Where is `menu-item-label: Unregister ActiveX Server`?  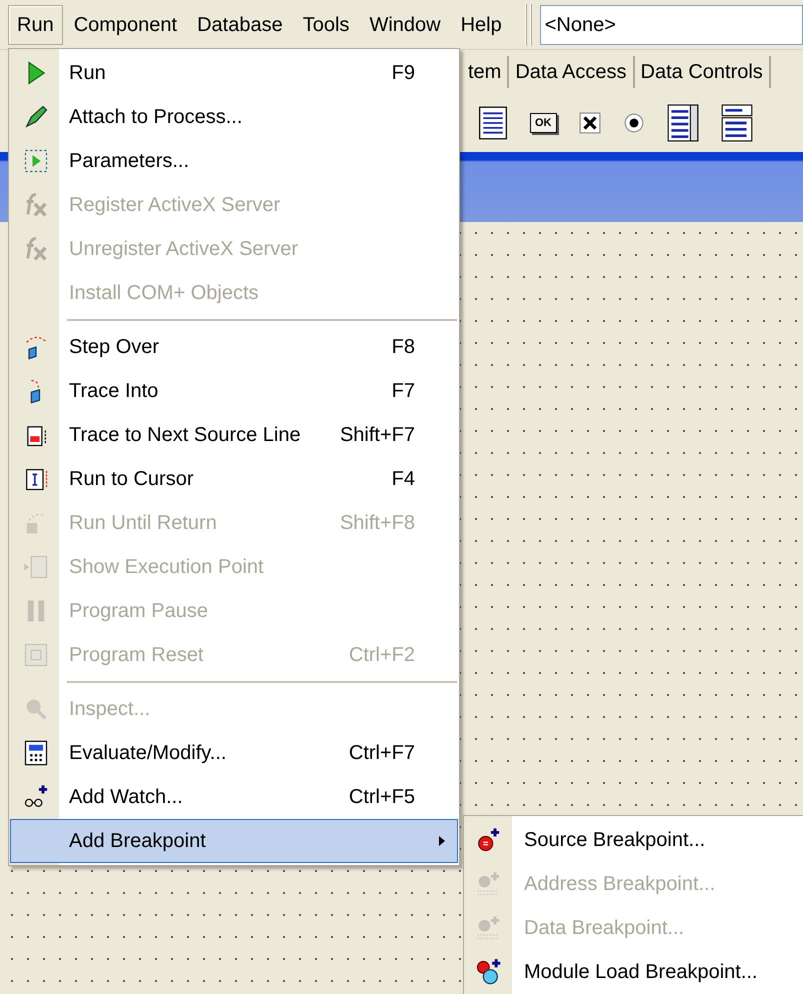 menu-item-label: Unregister ActiveX Server is located at coordinates (184, 249).